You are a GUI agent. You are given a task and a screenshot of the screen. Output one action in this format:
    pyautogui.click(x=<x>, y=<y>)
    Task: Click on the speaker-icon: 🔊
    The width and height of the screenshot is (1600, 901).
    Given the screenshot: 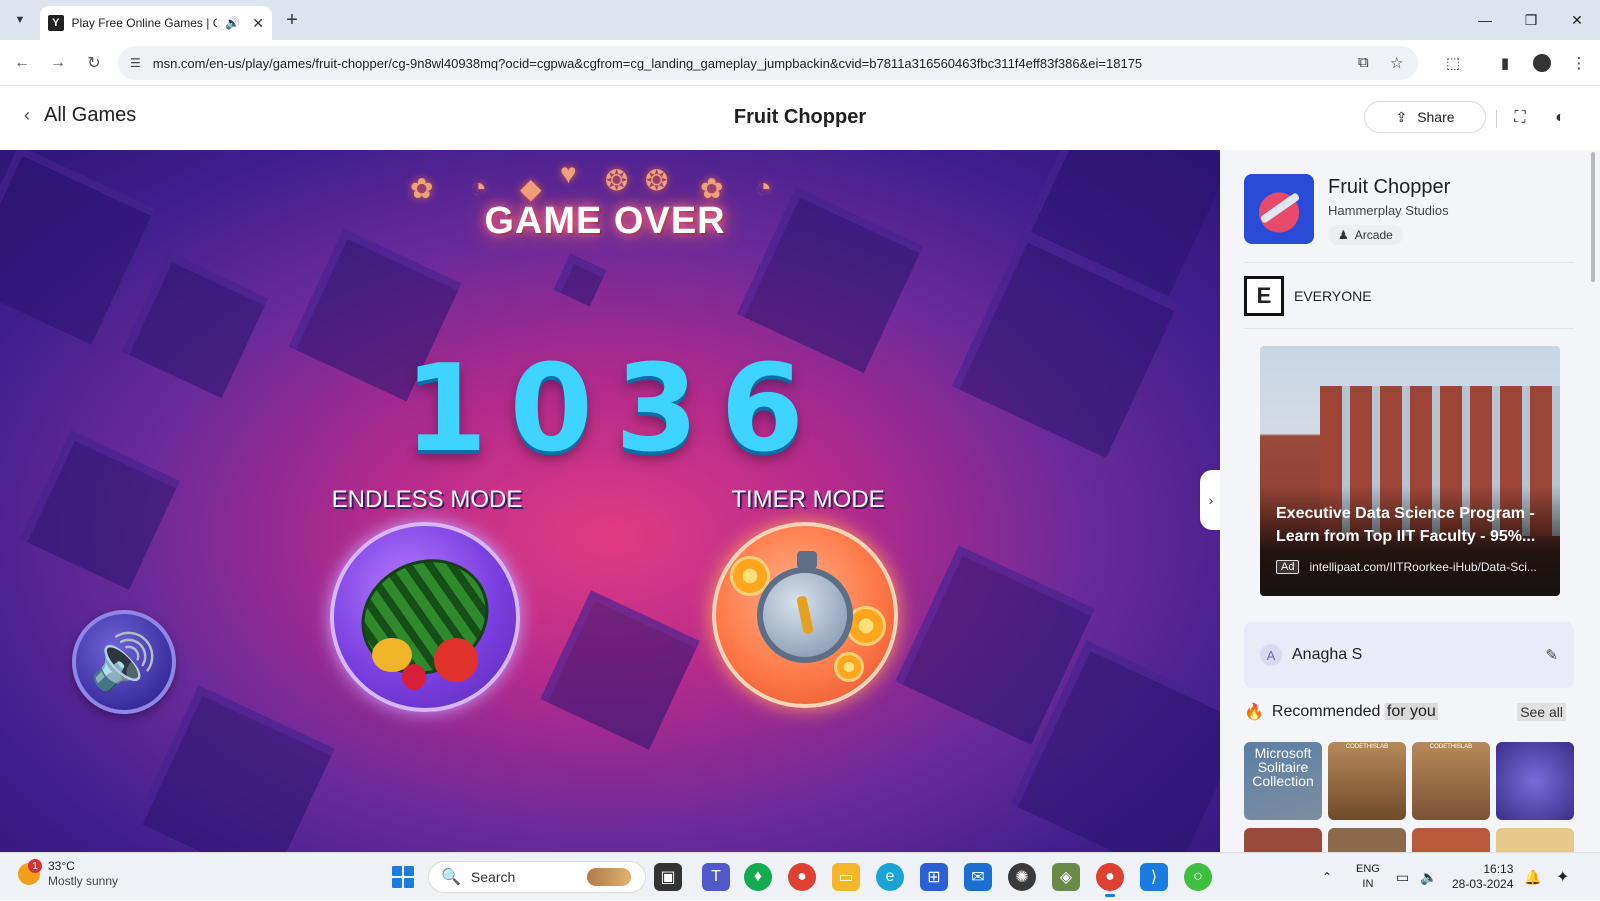 What is the action you would take?
    pyautogui.click(x=124, y=661)
    